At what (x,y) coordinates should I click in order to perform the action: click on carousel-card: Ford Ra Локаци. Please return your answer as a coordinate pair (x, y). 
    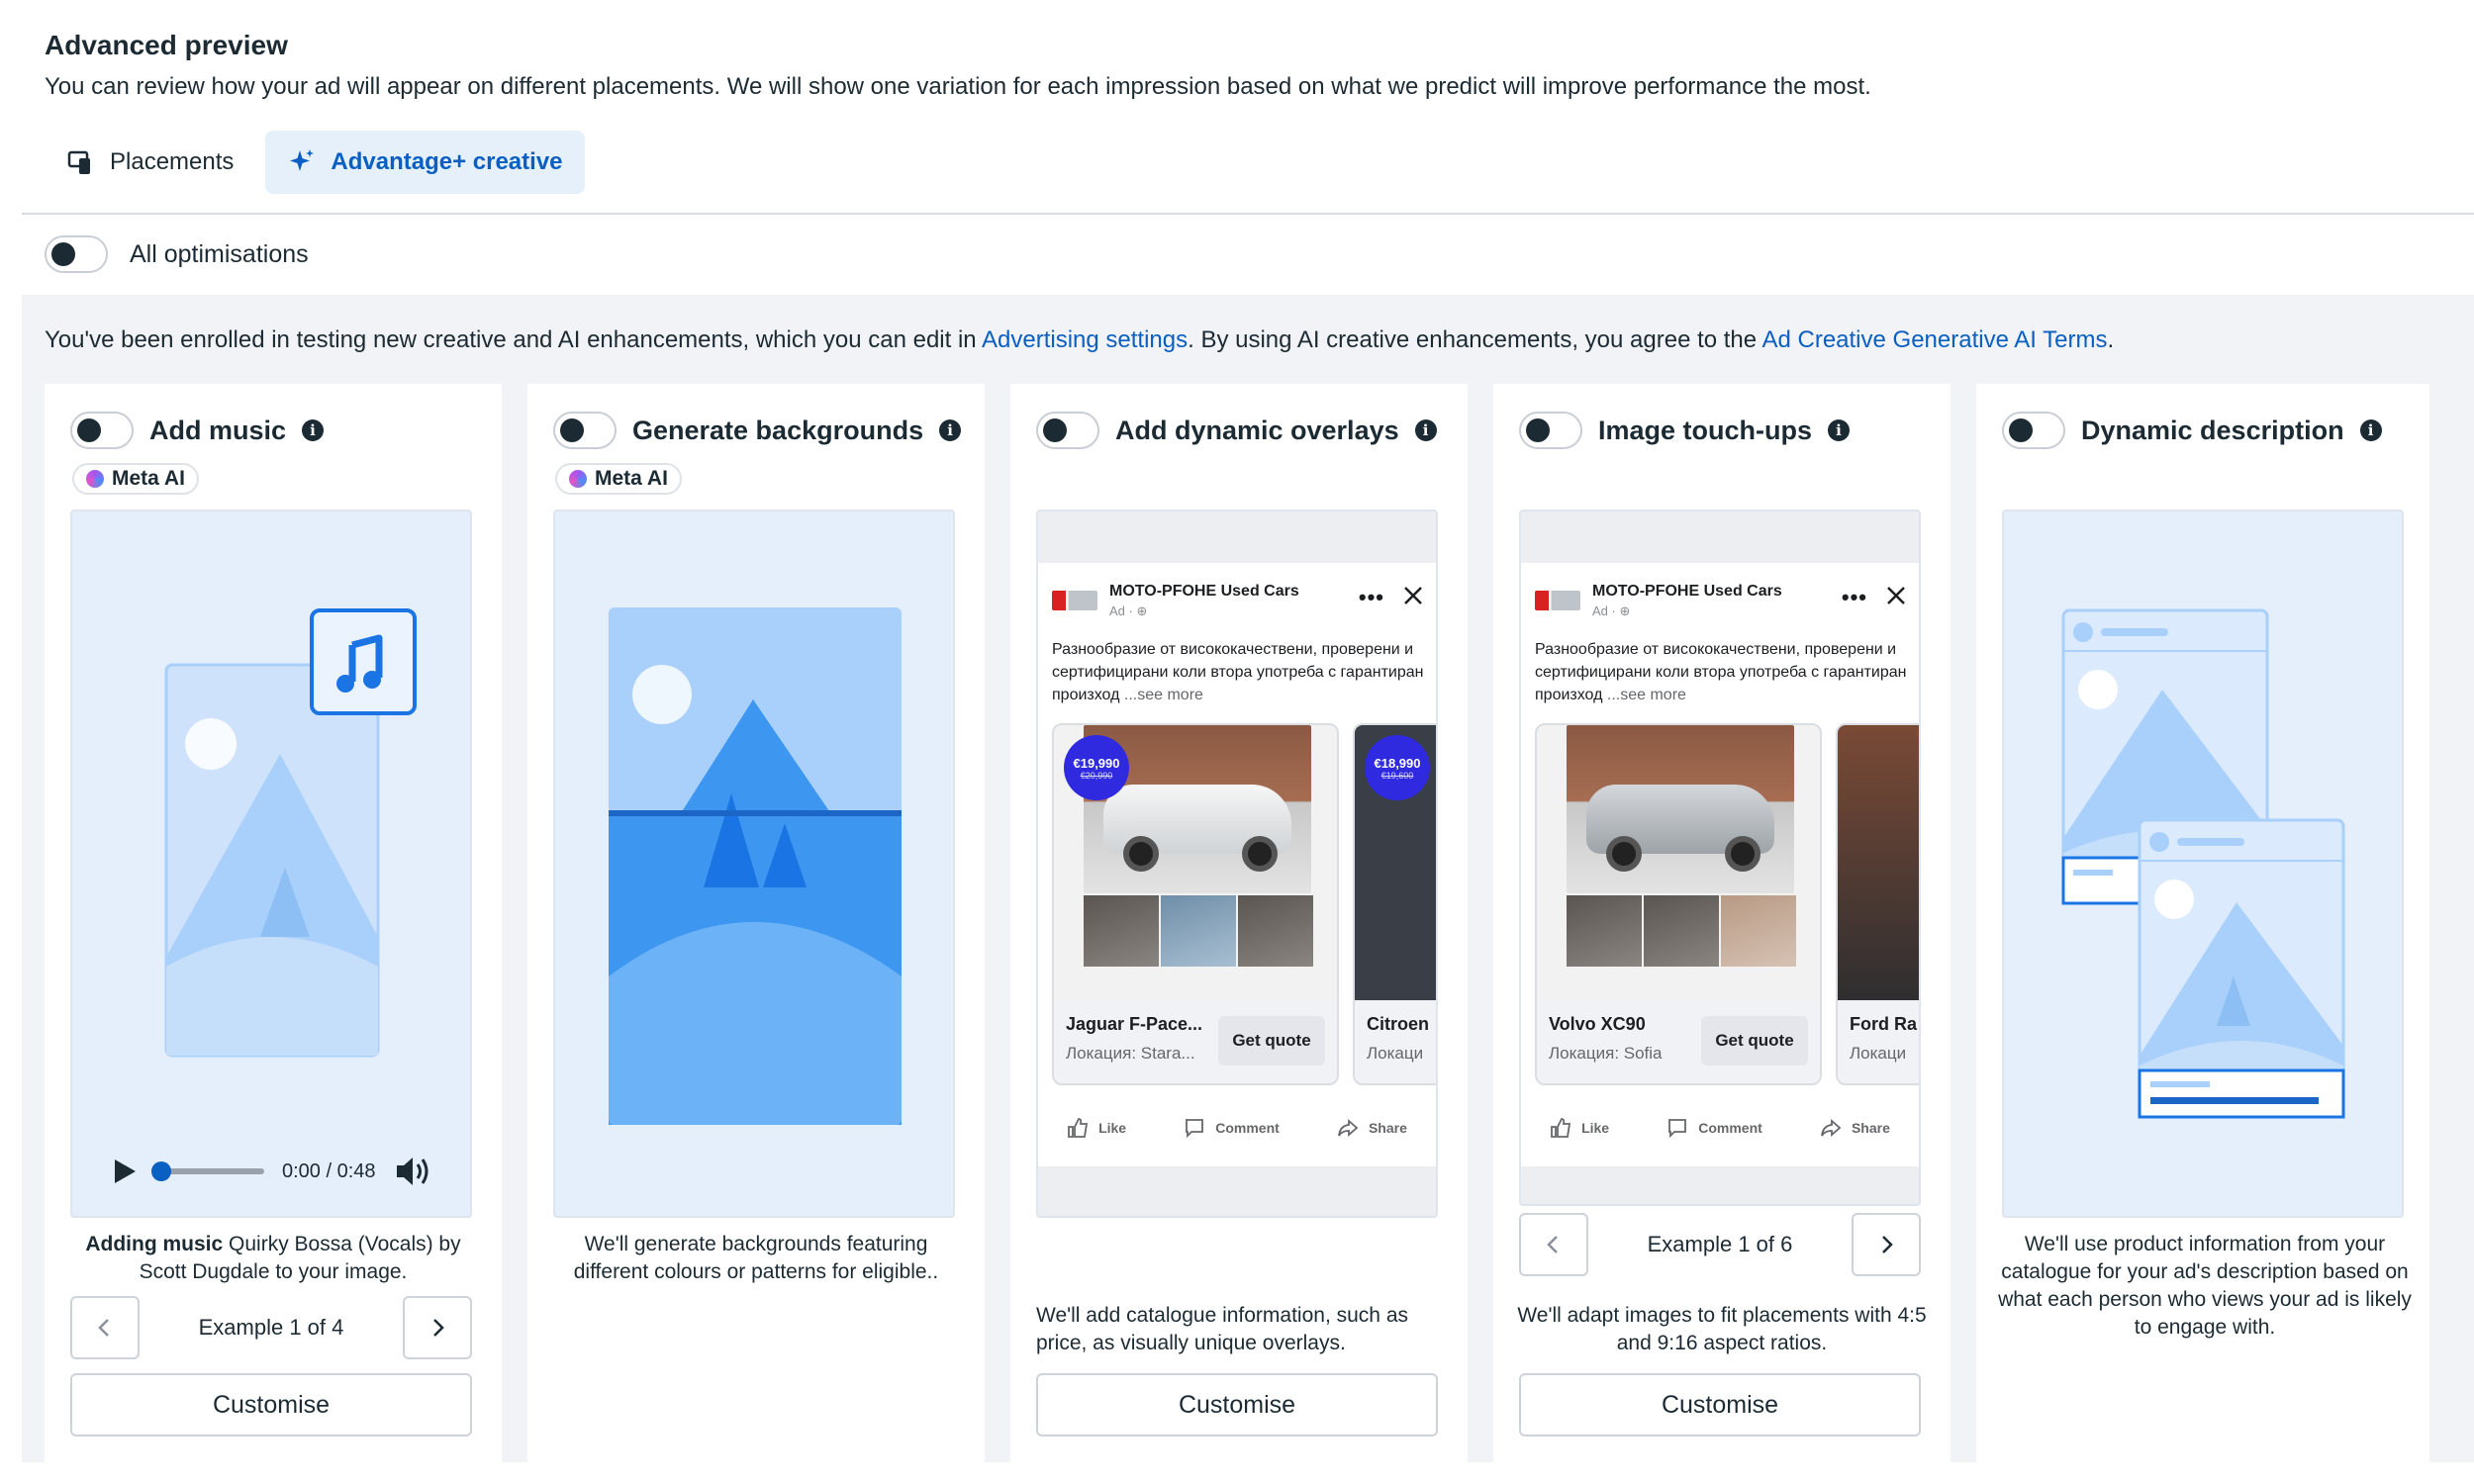
    Looking at the image, I should click on (1877, 904).